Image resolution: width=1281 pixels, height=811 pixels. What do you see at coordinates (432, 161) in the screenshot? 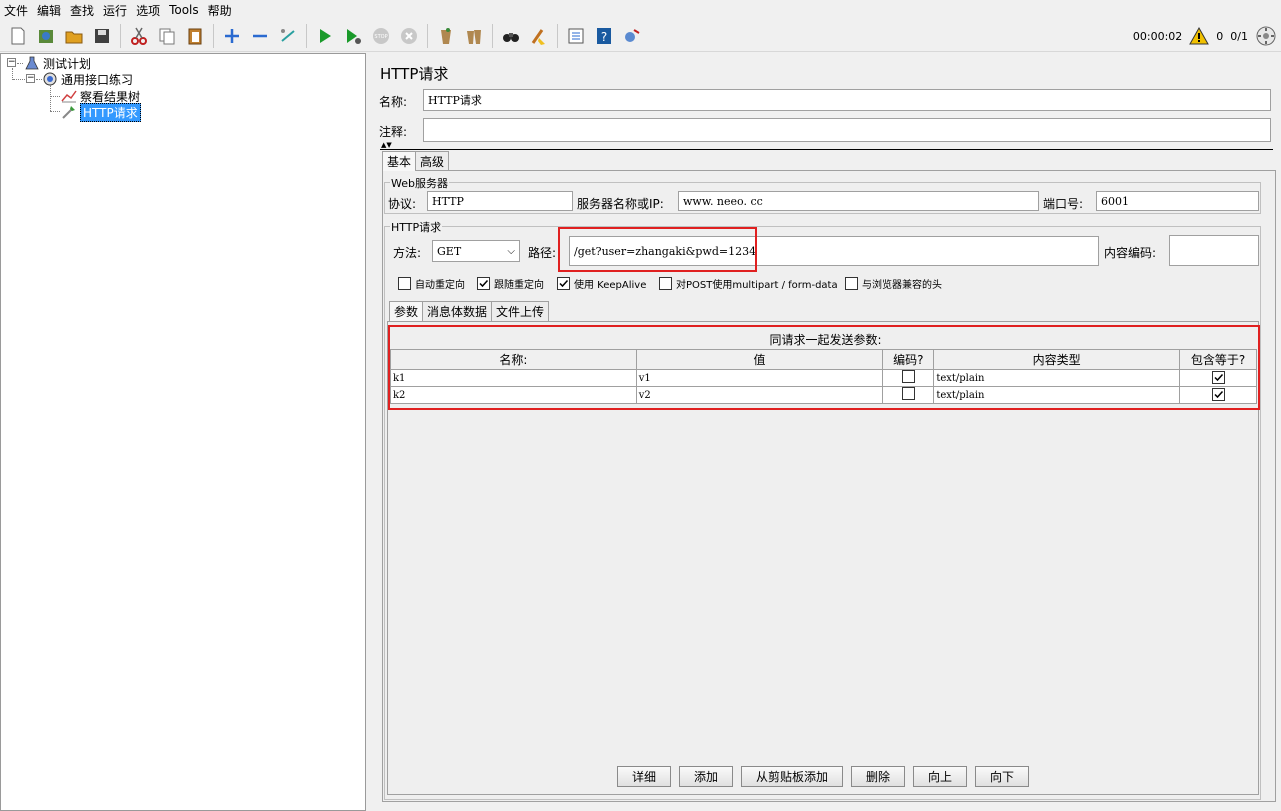
I see `tab-advanced: 高级` at bounding box center [432, 161].